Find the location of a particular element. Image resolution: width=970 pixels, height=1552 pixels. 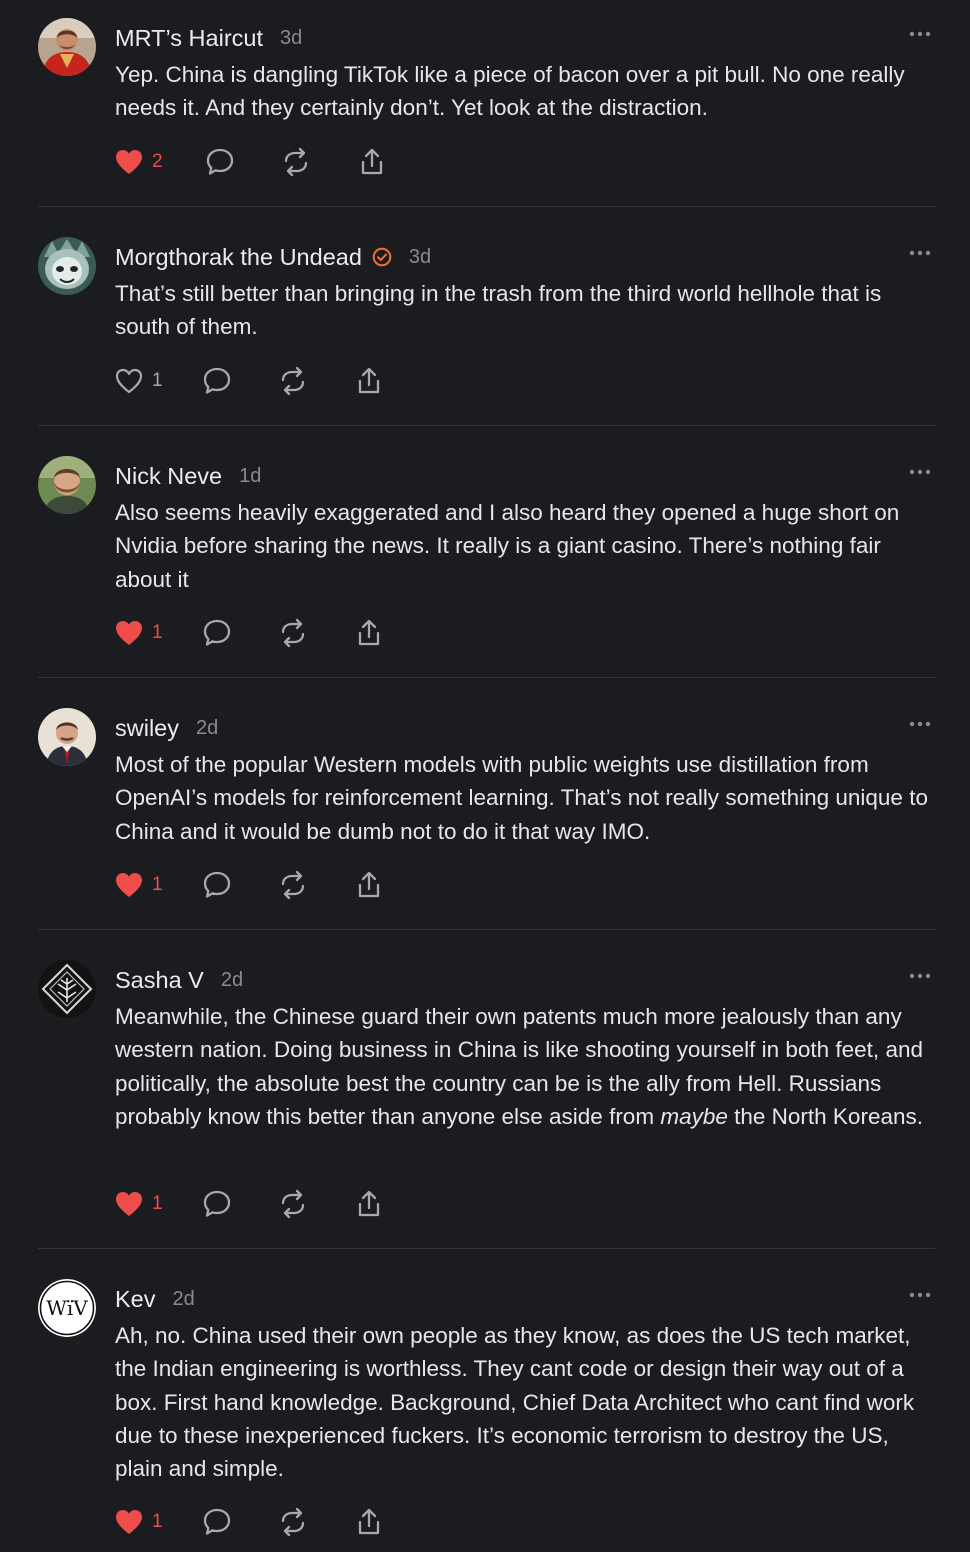

avatar-suited-man-icon is located at coordinates (67, 737).